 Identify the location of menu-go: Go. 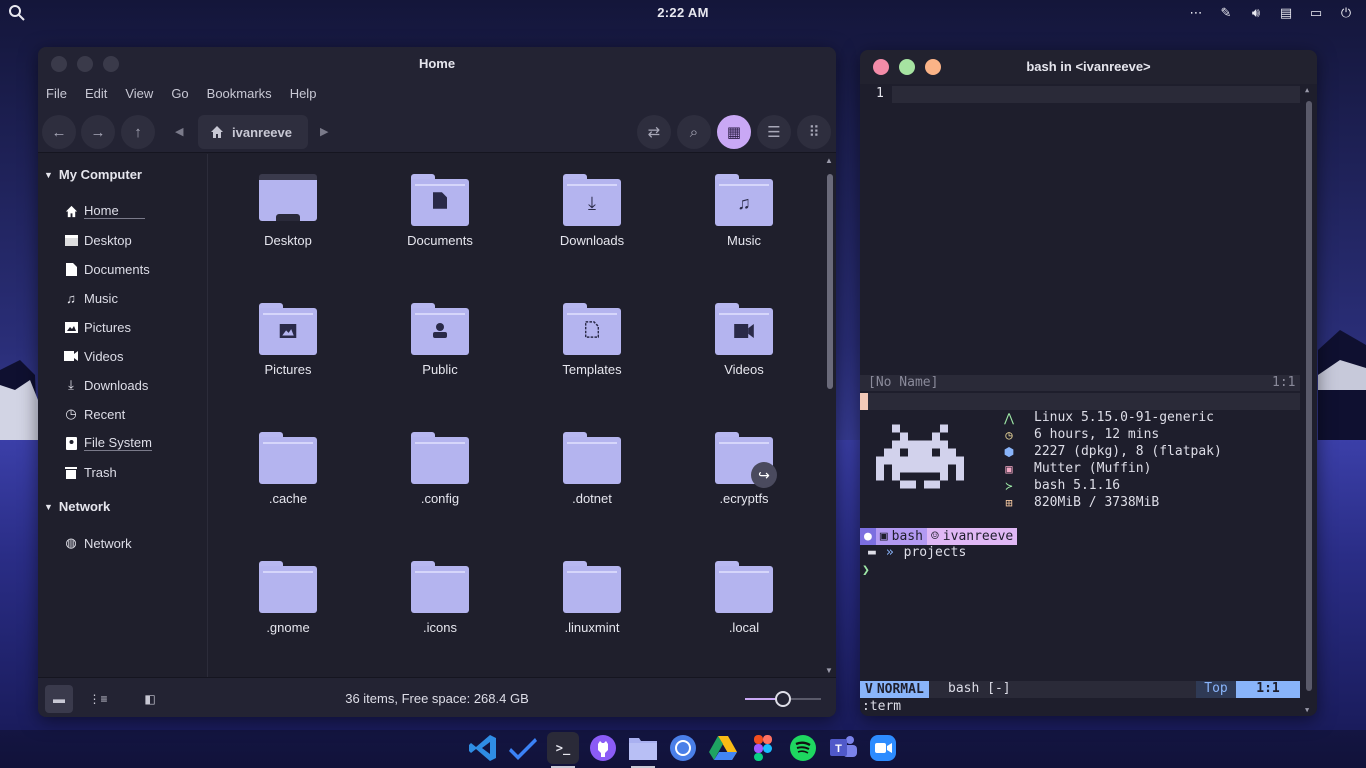
(184, 93).